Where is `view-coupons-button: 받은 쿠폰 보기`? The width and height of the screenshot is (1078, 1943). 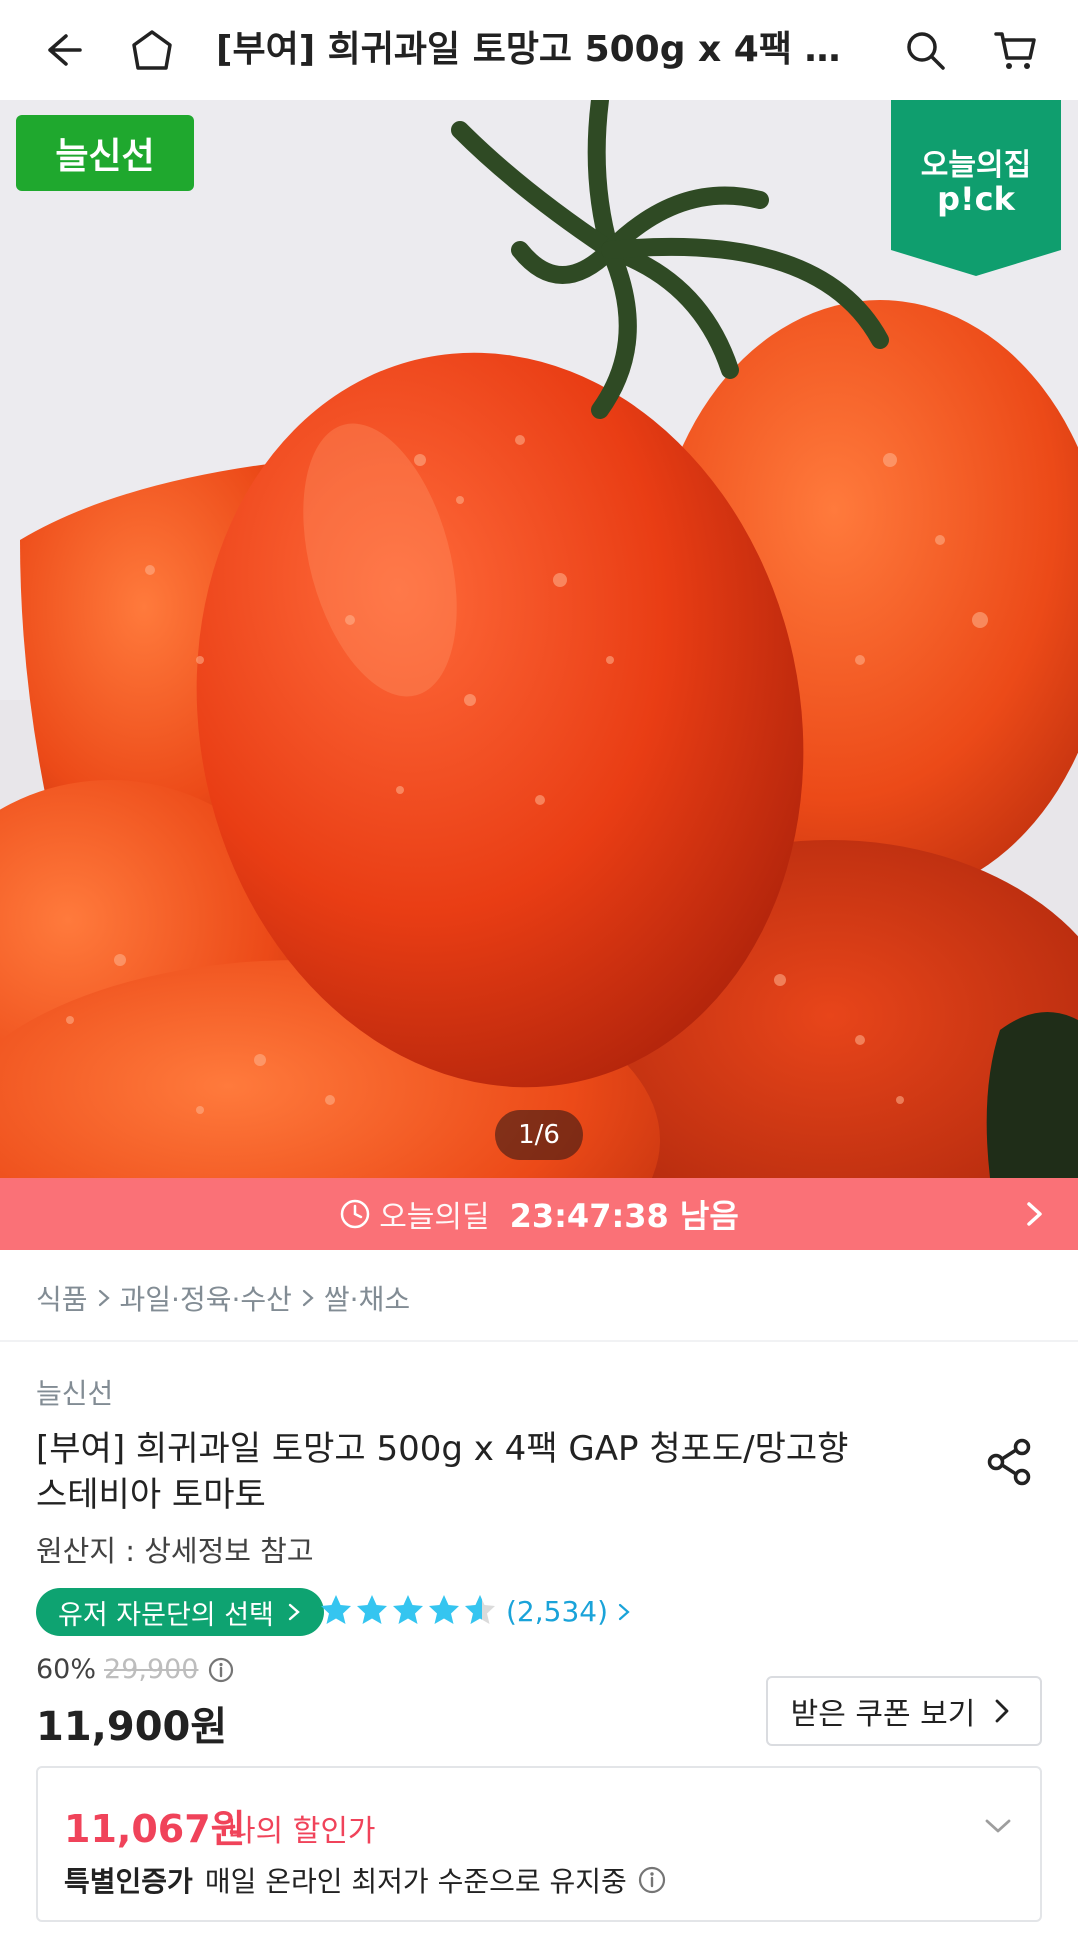 view-coupons-button: 받은 쿠폰 보기 is located at coordinates (904, 1711).